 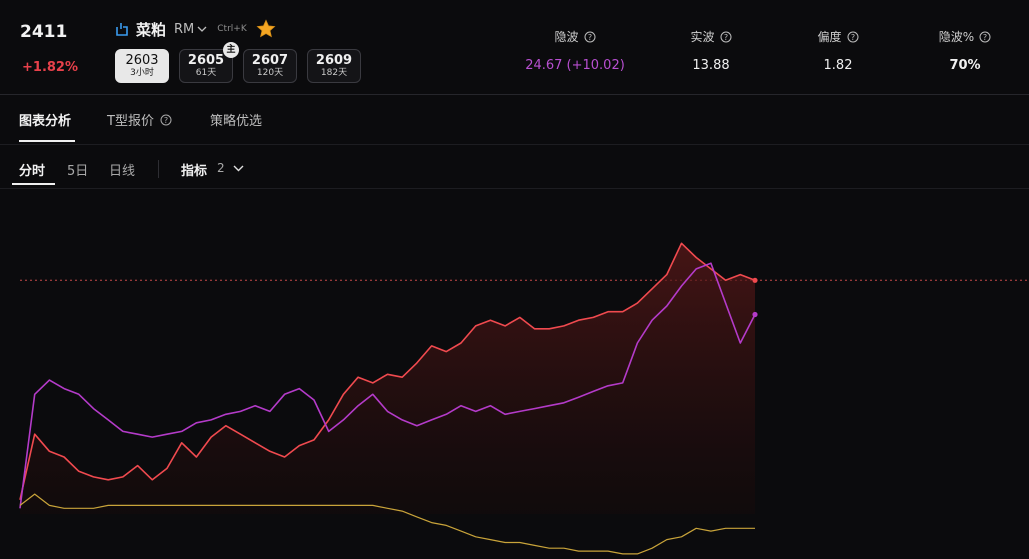 What do you see at coordinates (194, 169) in the screenshot?
I see `indicator-button: 指标` at bounding box center [194, 169].